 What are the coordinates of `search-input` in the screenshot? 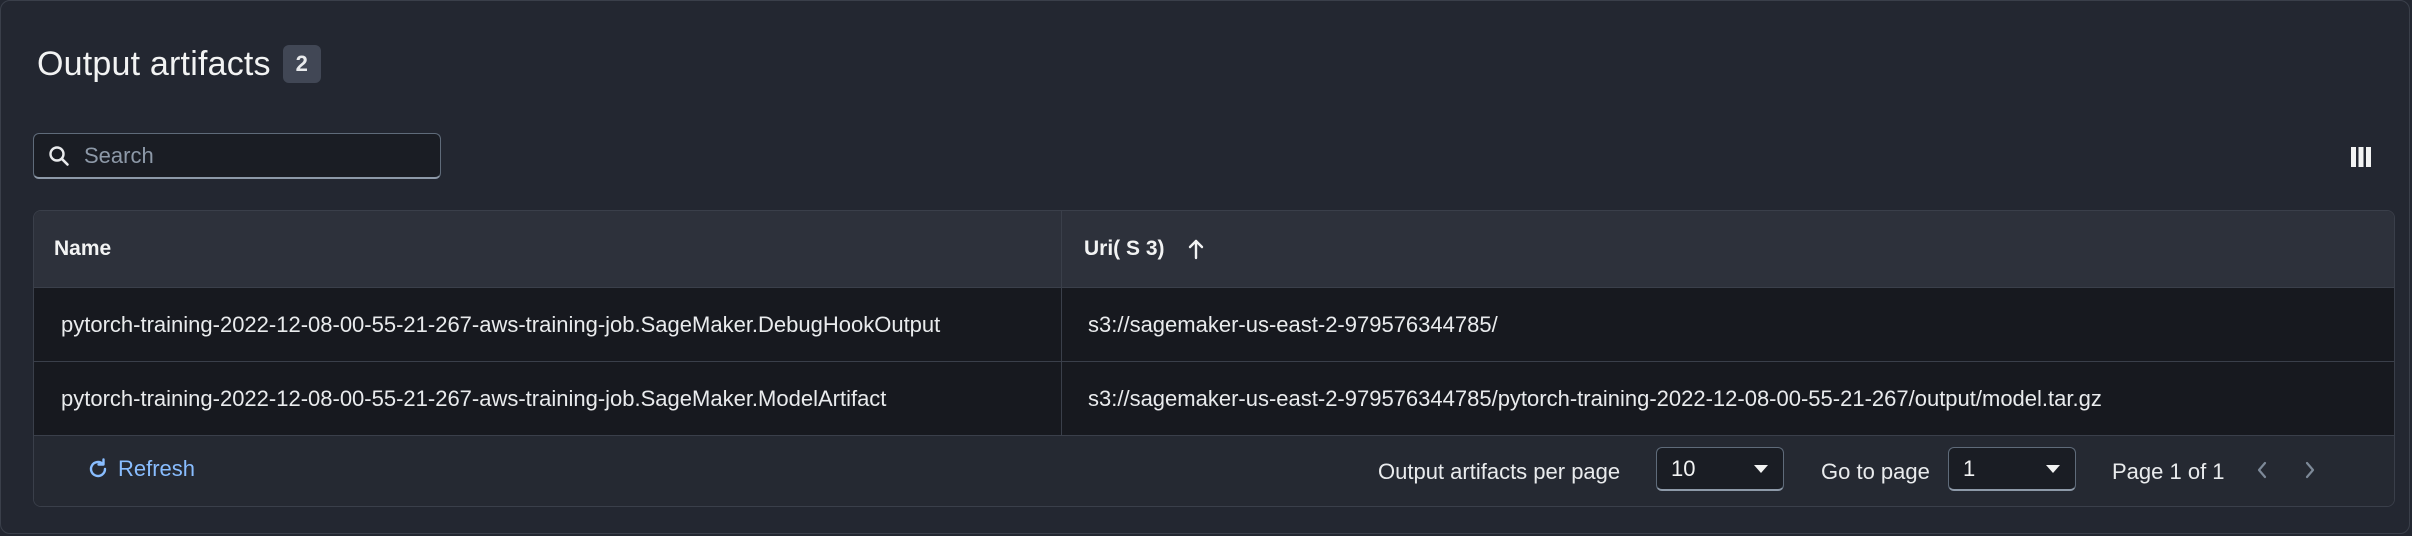 It's located at (249, 155).